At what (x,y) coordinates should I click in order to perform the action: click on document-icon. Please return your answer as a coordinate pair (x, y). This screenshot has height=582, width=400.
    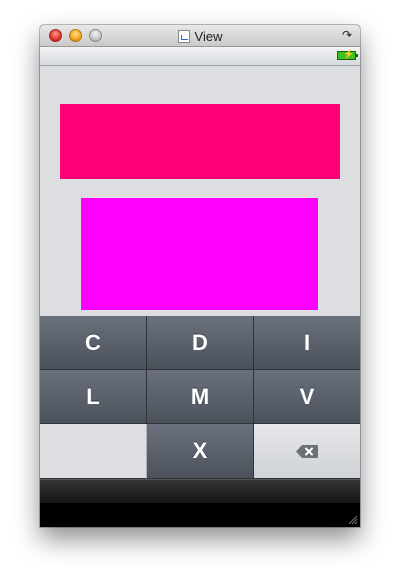
    Looking at the image, I should click on (183, 36).